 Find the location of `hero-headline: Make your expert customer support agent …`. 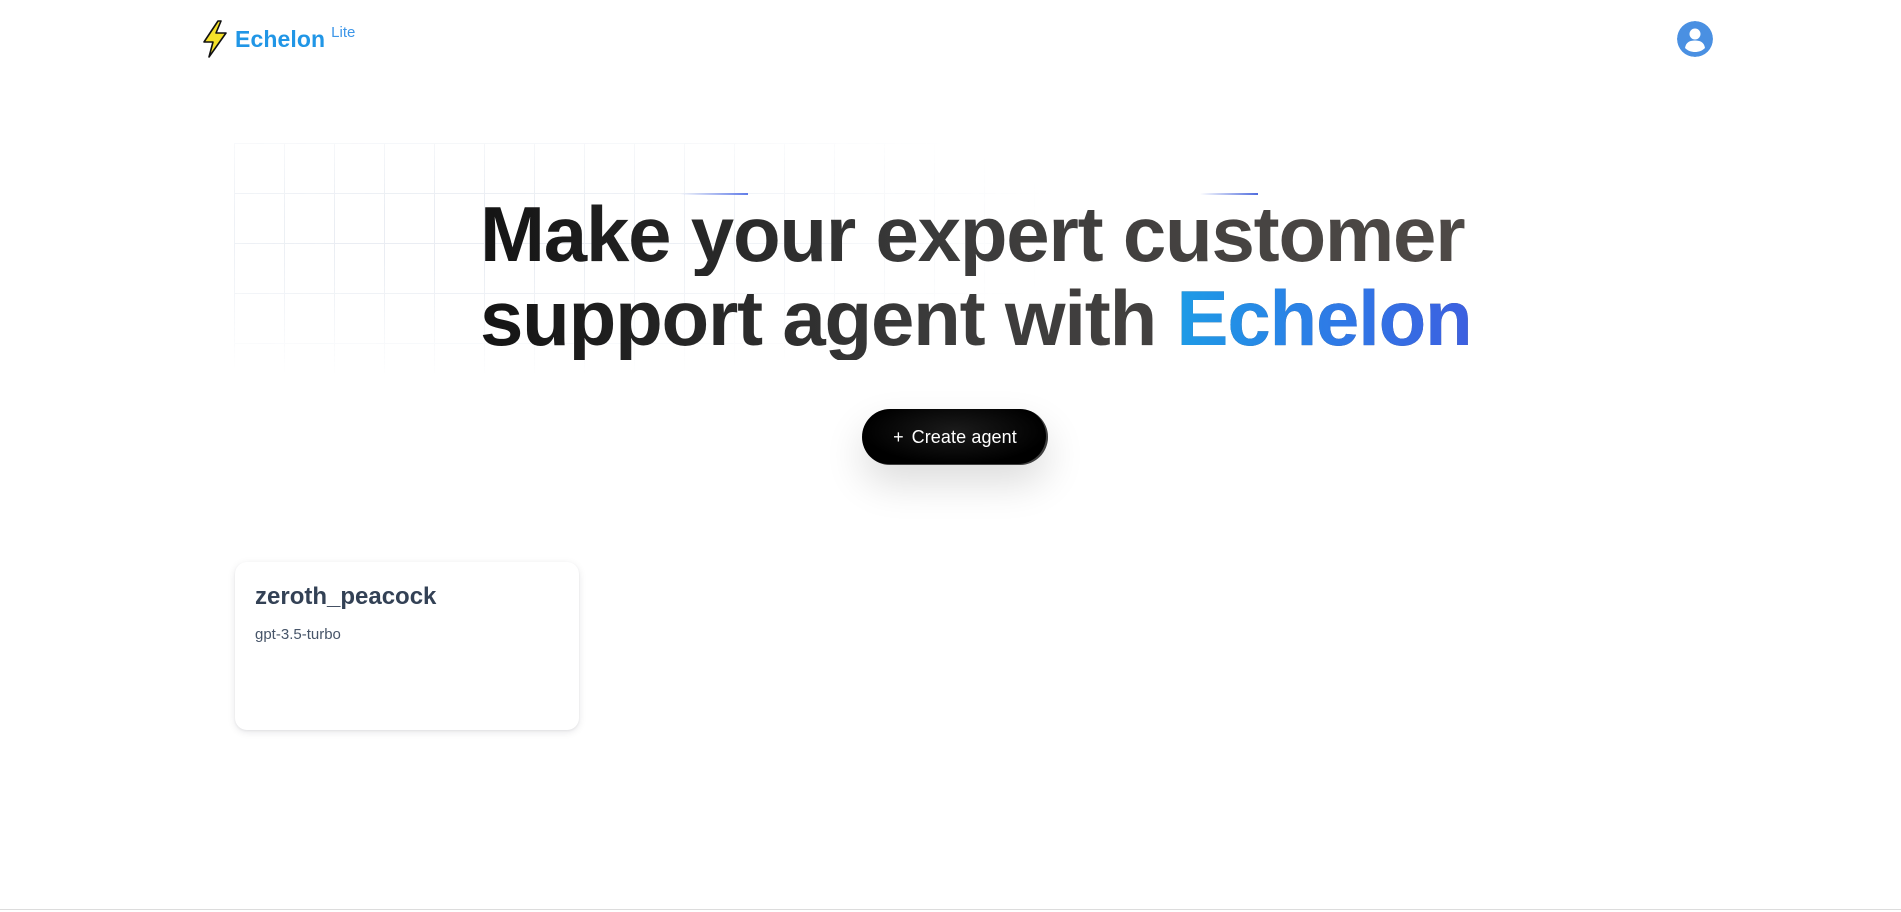

hero-headline: Make your expert customer support agent … is located at coordinates (976, 277).